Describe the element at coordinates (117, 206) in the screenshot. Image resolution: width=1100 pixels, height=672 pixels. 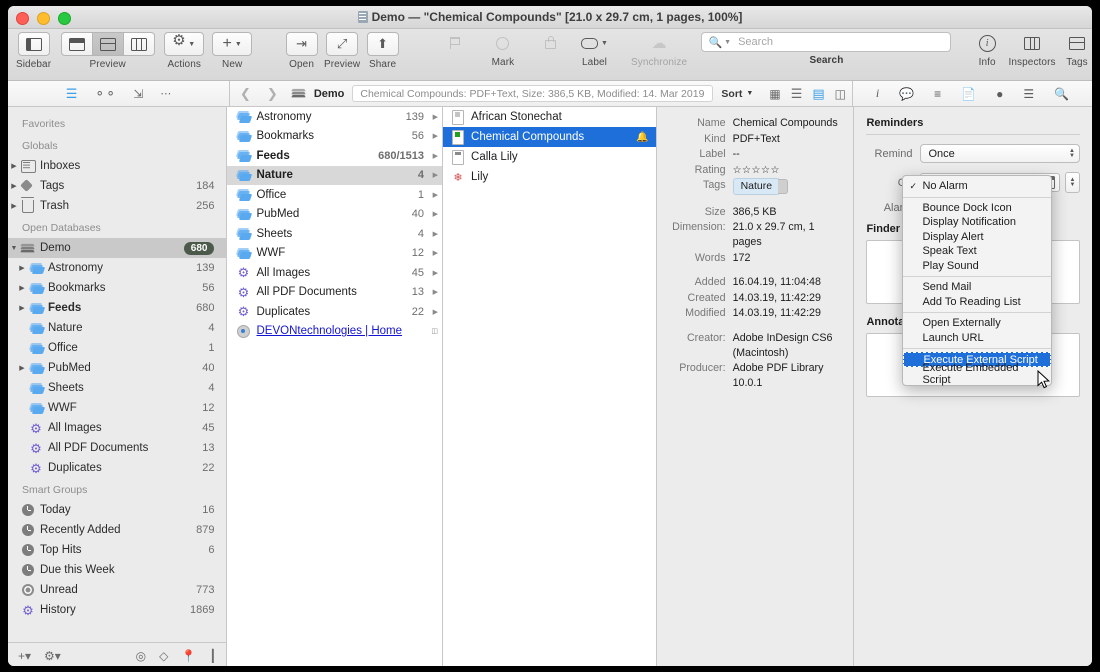
I see `sidebar-item-trash: ▶ Trash 256` at that location.